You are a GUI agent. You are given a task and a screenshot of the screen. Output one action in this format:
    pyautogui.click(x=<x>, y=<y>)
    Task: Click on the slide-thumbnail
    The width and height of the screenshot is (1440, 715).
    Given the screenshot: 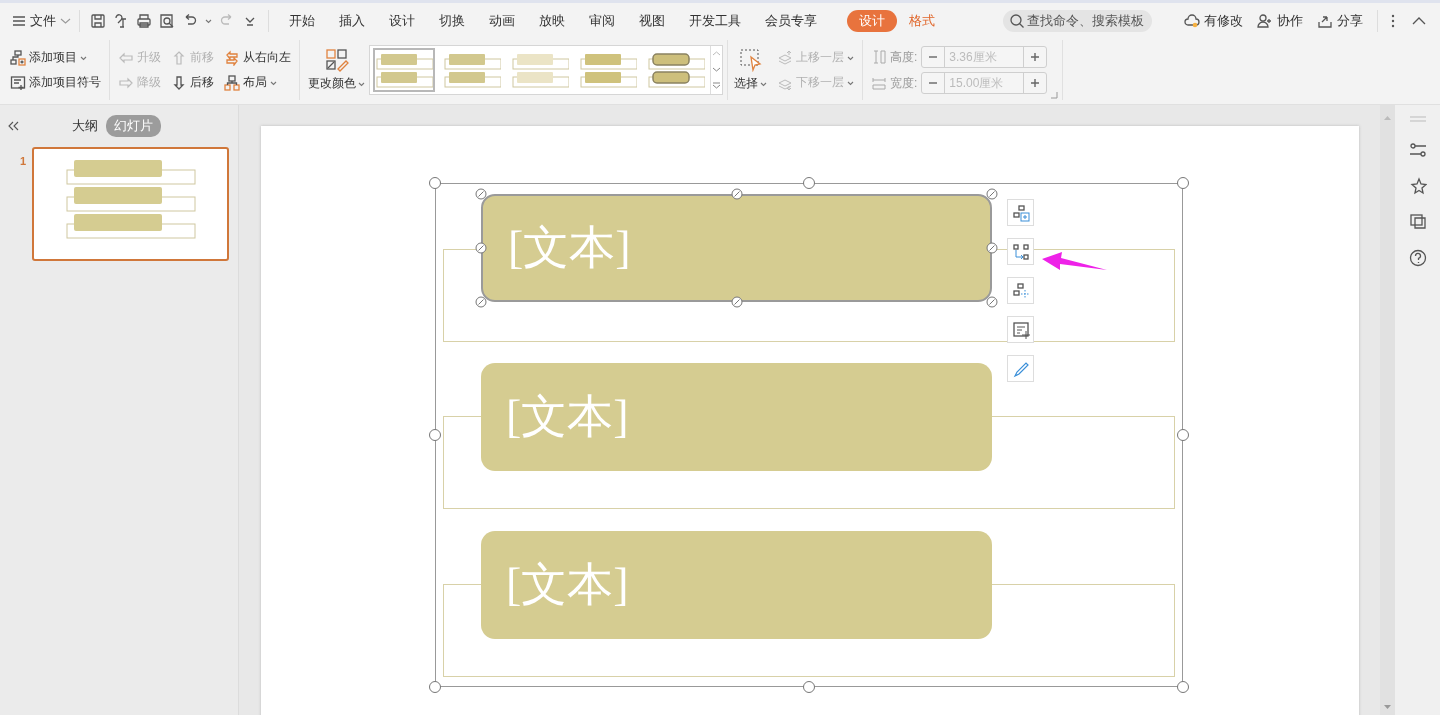 What is the action you would take?
    pyautogui.click(x=131, y=204)
    